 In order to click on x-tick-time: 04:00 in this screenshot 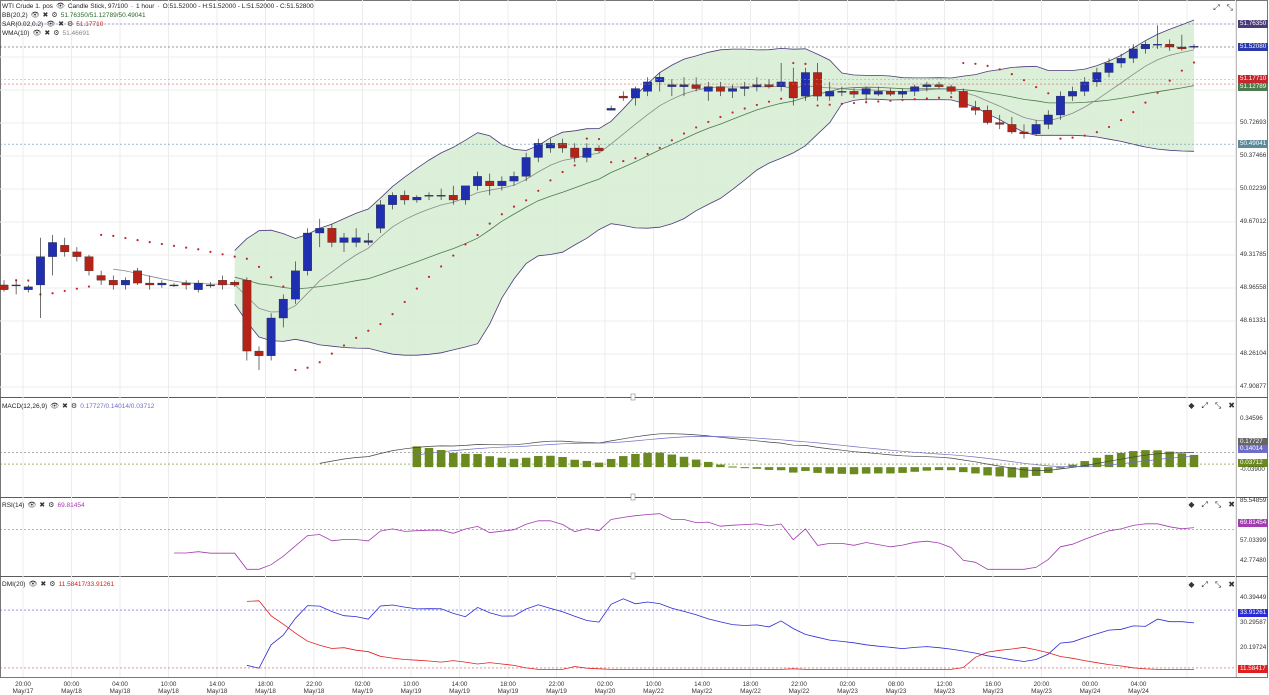, I will do `click(120, 684)`.